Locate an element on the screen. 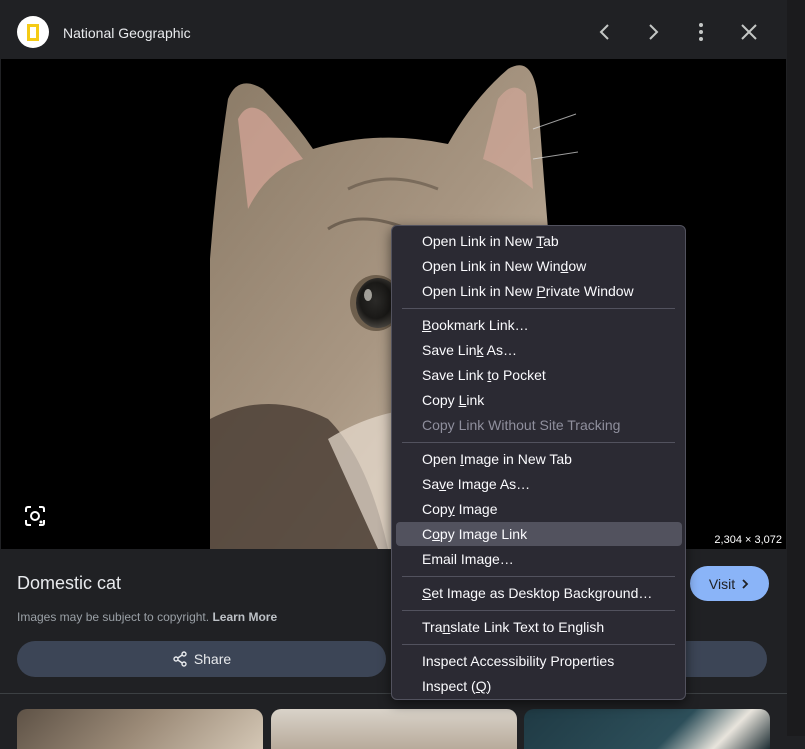 This screenshot has height=749, width=805. menu-item-label: Tra is located at coordinates (432, 627).